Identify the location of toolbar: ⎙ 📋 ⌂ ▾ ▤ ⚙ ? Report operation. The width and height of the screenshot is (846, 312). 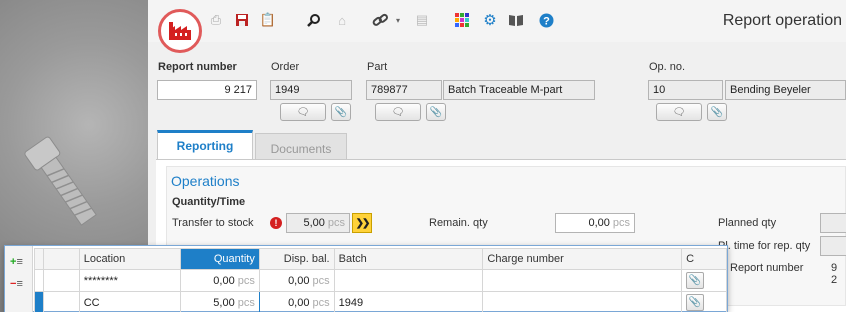
(497, 26).